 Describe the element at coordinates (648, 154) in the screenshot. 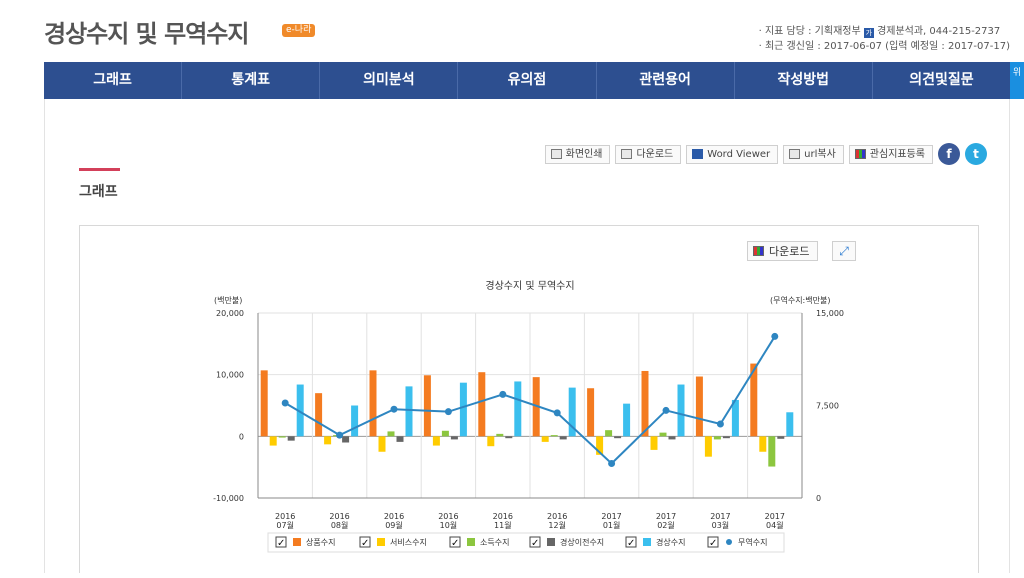

I see `download-button: 다운로드` at that location.